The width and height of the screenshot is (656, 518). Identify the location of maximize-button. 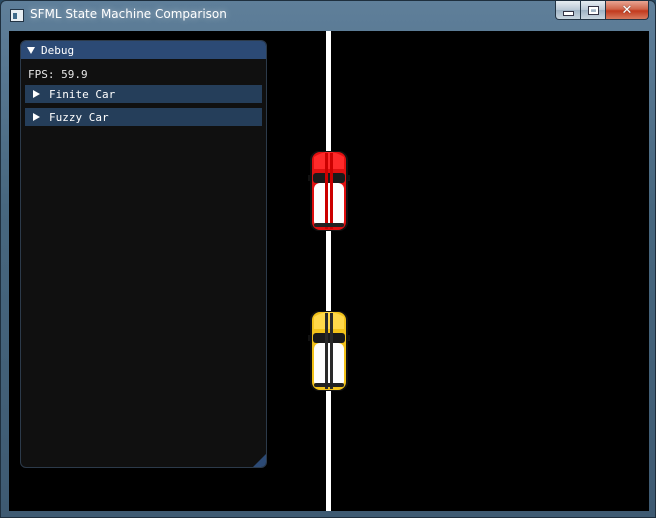
(593, 10).